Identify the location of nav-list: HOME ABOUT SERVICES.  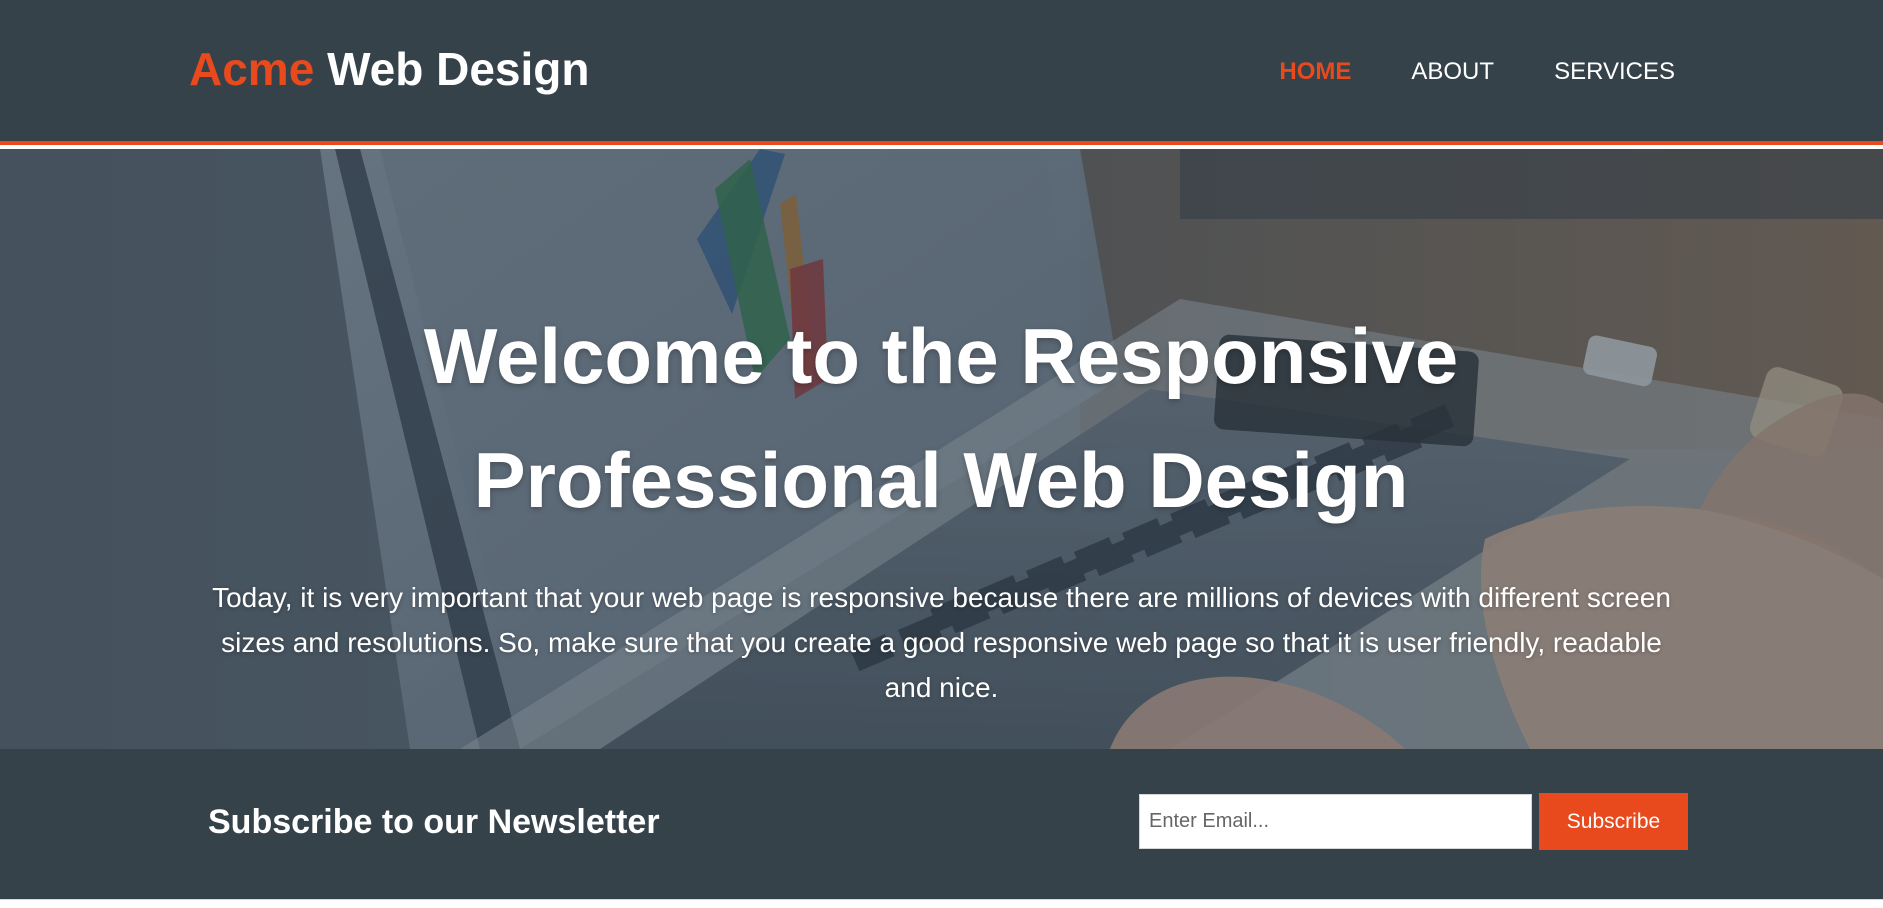
(1477, 72).